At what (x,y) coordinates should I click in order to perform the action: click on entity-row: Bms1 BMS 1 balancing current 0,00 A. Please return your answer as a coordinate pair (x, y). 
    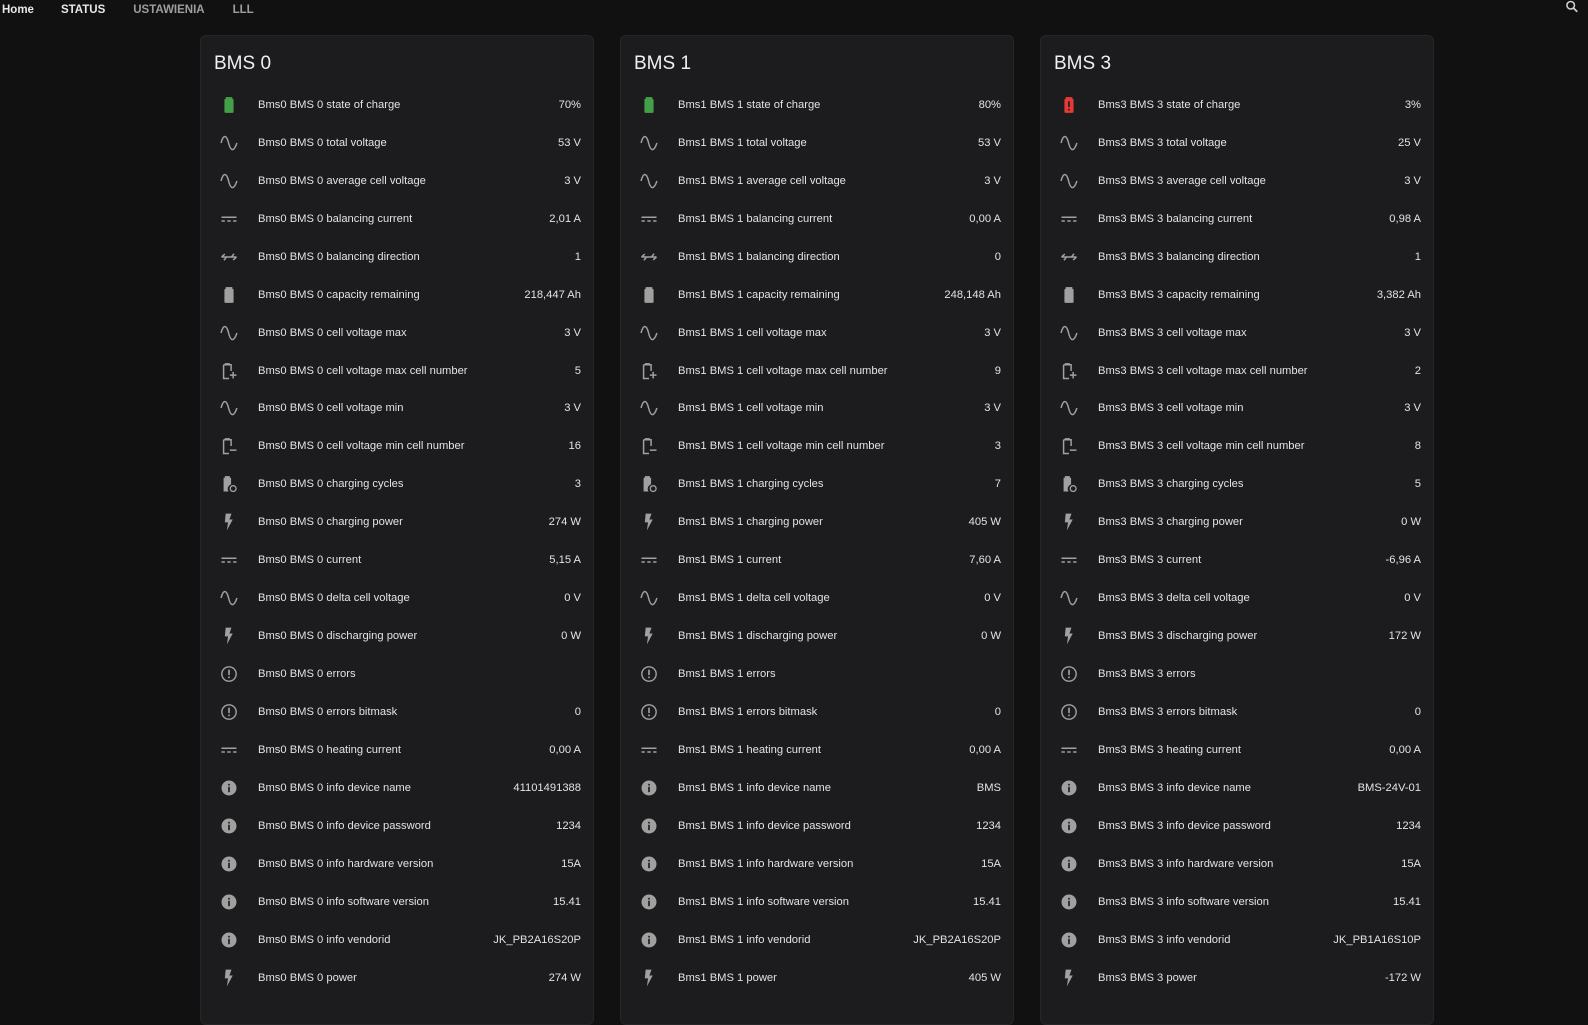
    Looking at the image, I should click on (817, 219).